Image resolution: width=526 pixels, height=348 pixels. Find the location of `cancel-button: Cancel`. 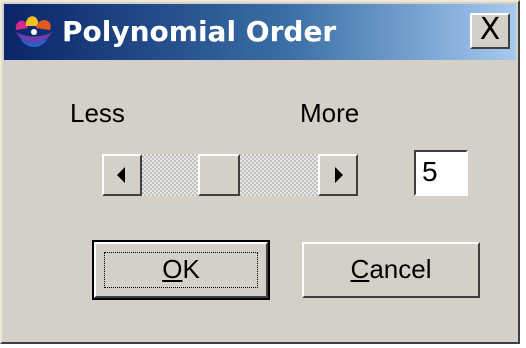

cancel-button: Cancel is located at coordinates (391, 270).